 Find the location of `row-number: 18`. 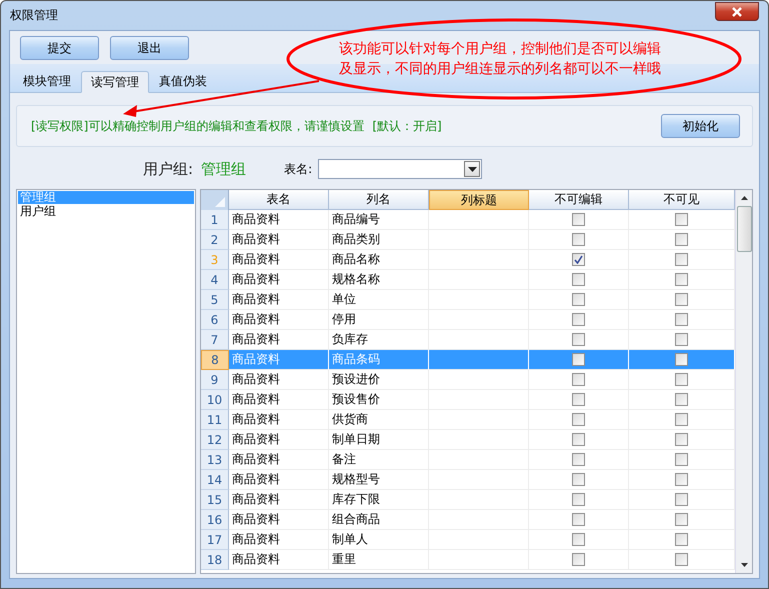

row-number: 18 is located at coordinates (215, 560).